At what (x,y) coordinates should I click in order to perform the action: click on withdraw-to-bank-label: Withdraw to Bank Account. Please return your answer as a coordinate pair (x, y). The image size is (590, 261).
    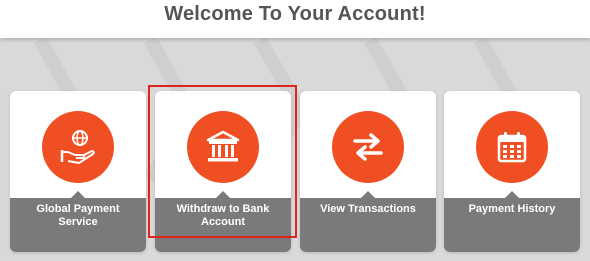
    Looking at the image, I should click on (223, 215).